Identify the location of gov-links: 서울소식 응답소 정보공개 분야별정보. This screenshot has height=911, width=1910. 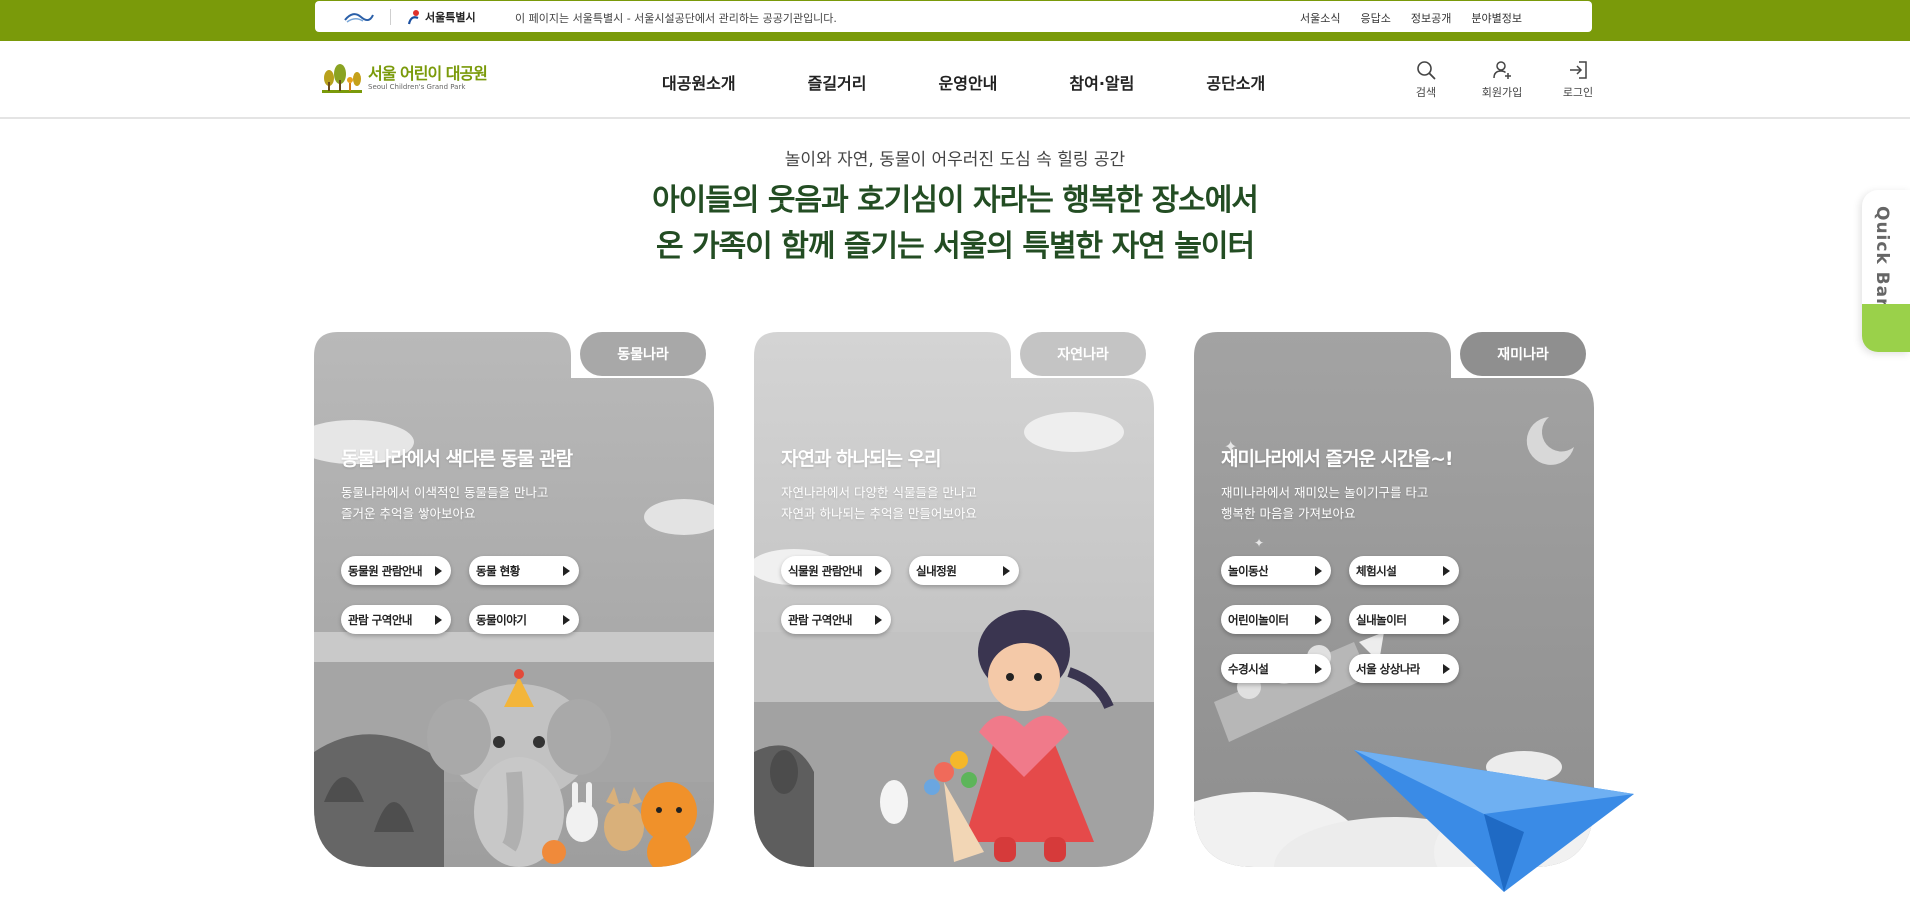
(1411, 18).